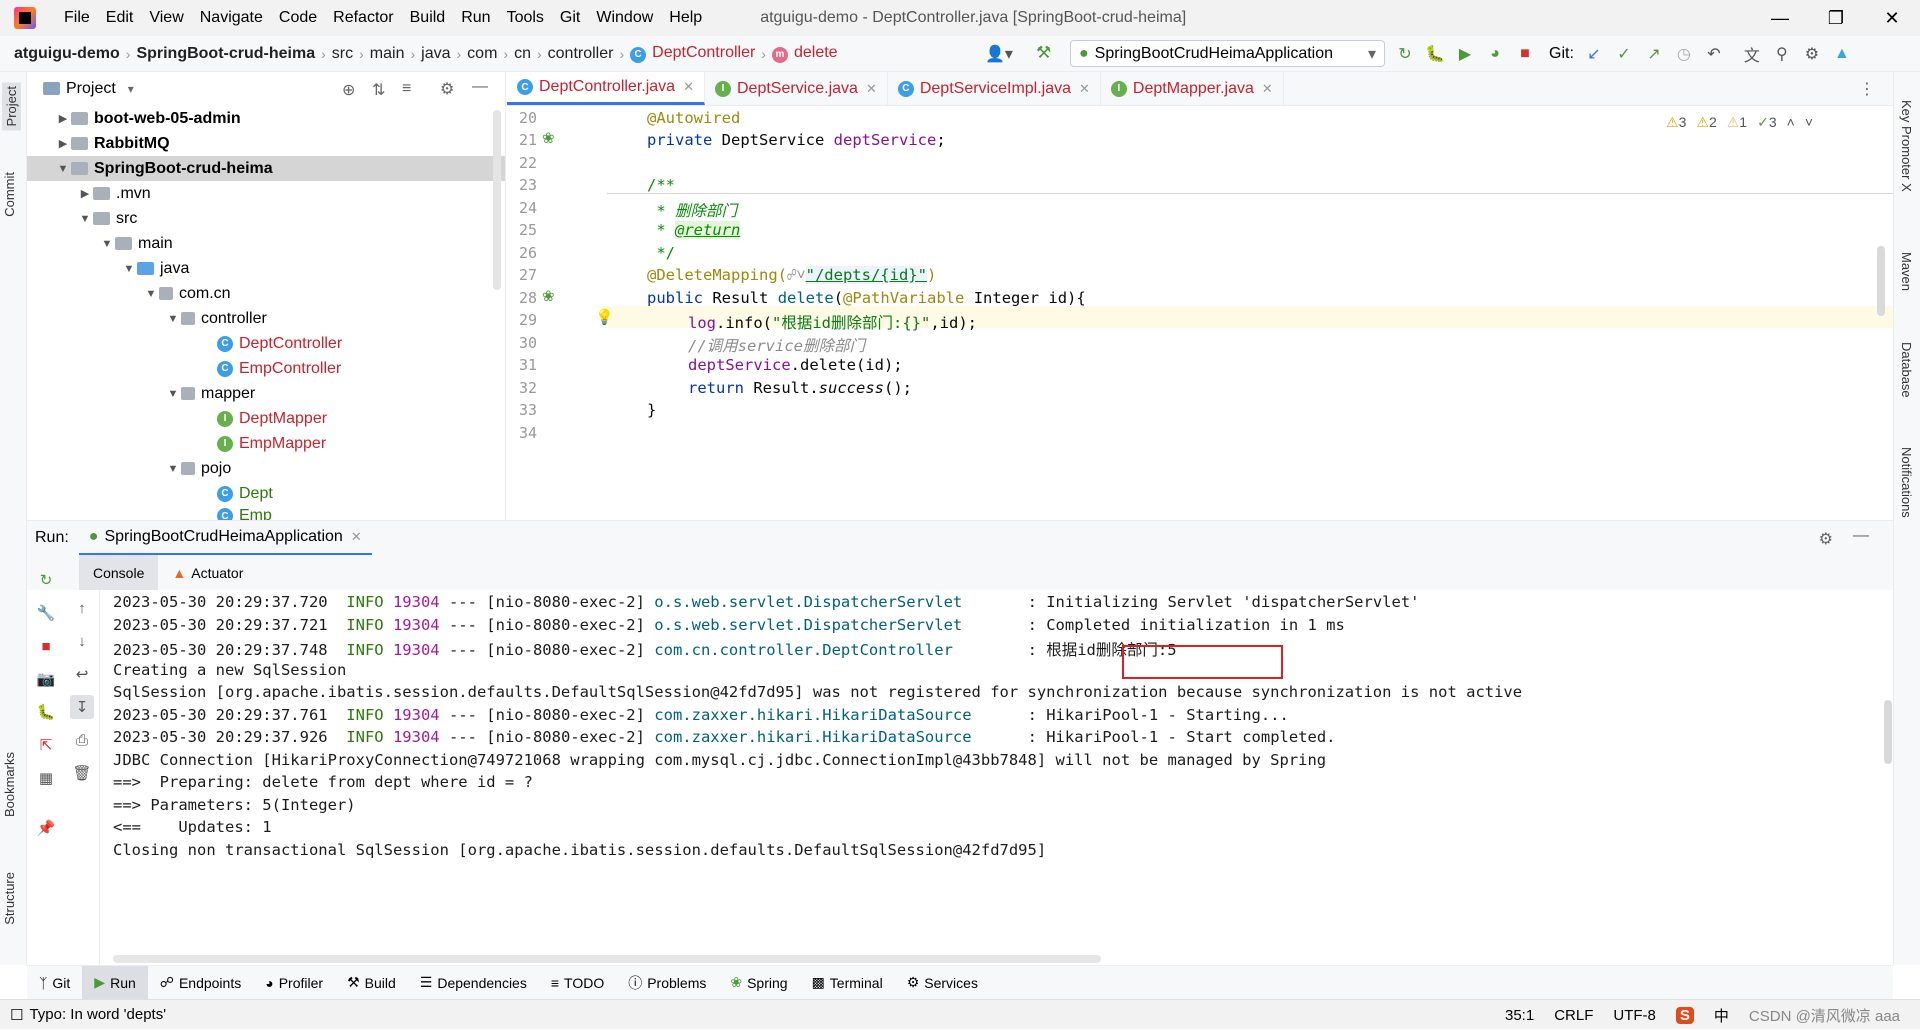  Describe the element at coordinates (363, 18) in the screenshot. I see `menu-refactor: Refactor` at that location.